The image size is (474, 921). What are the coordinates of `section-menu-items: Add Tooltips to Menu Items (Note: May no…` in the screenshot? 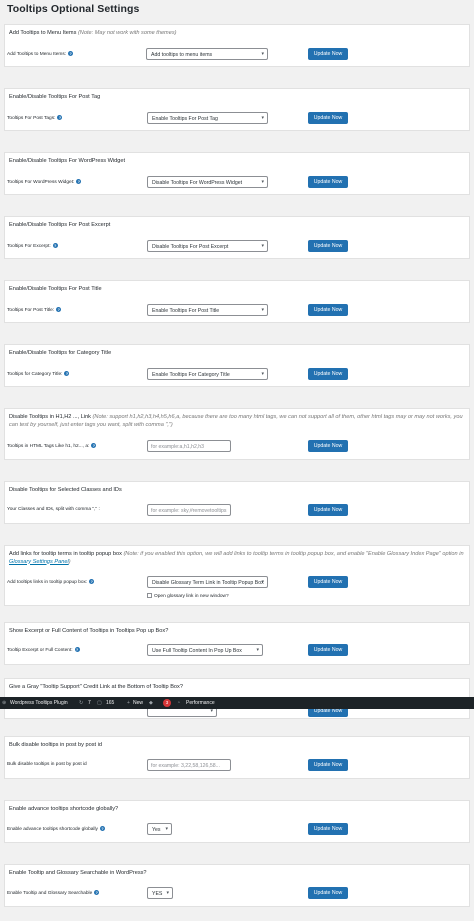 It's located at (237, 45).